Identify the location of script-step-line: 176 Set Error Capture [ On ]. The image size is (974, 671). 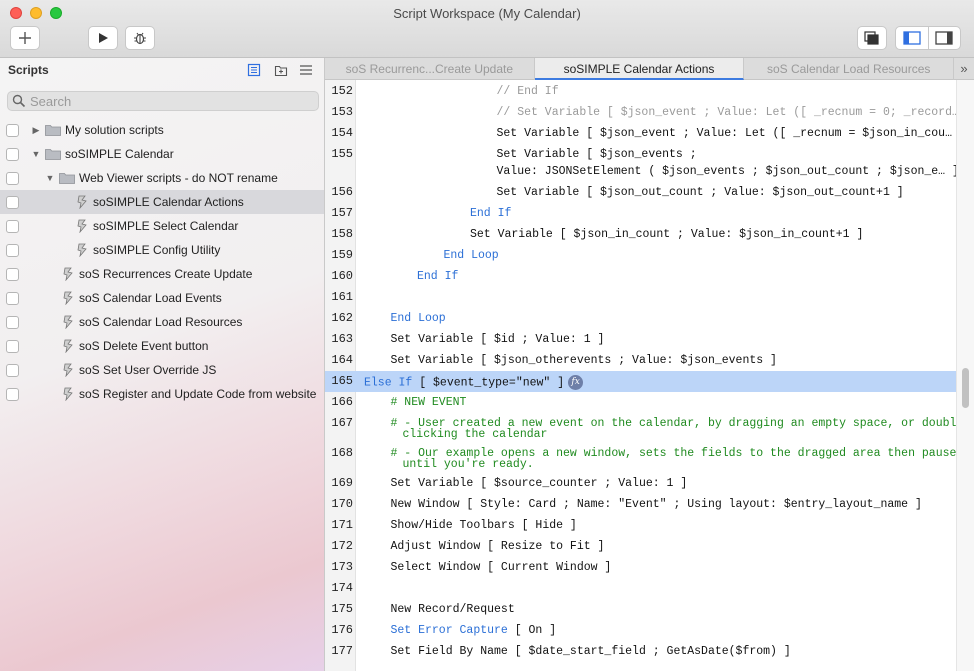
(640, 630).